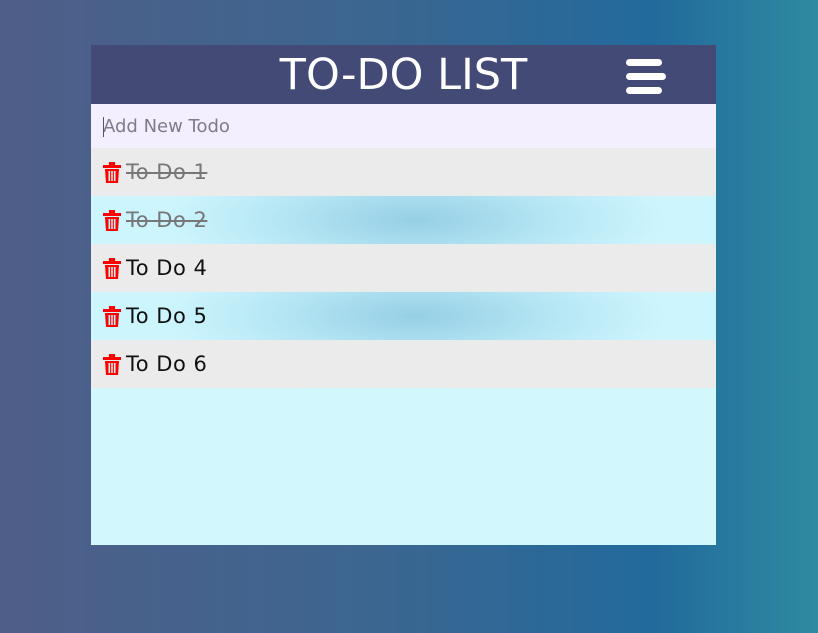  What do you see at coordinates (403, 316) in the screenshot?
I see `todo-item: To Do 5` at bounding box center [403, 316].